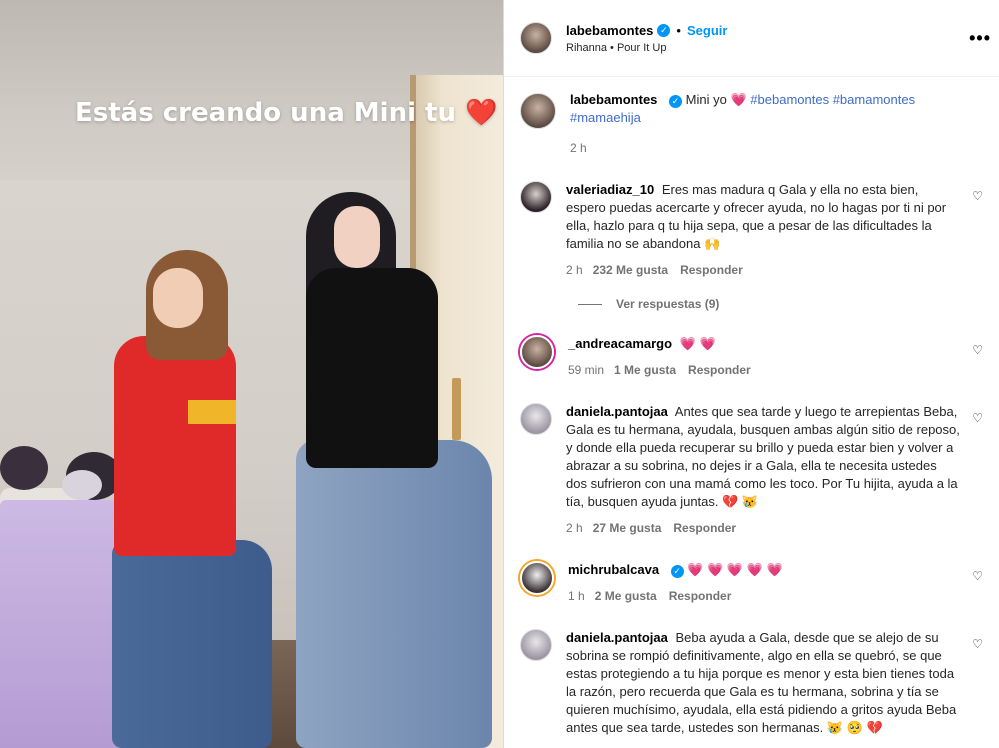 The height and width of the screenshot is (748, 999). I want to click on woman-face, so click(357, 237).